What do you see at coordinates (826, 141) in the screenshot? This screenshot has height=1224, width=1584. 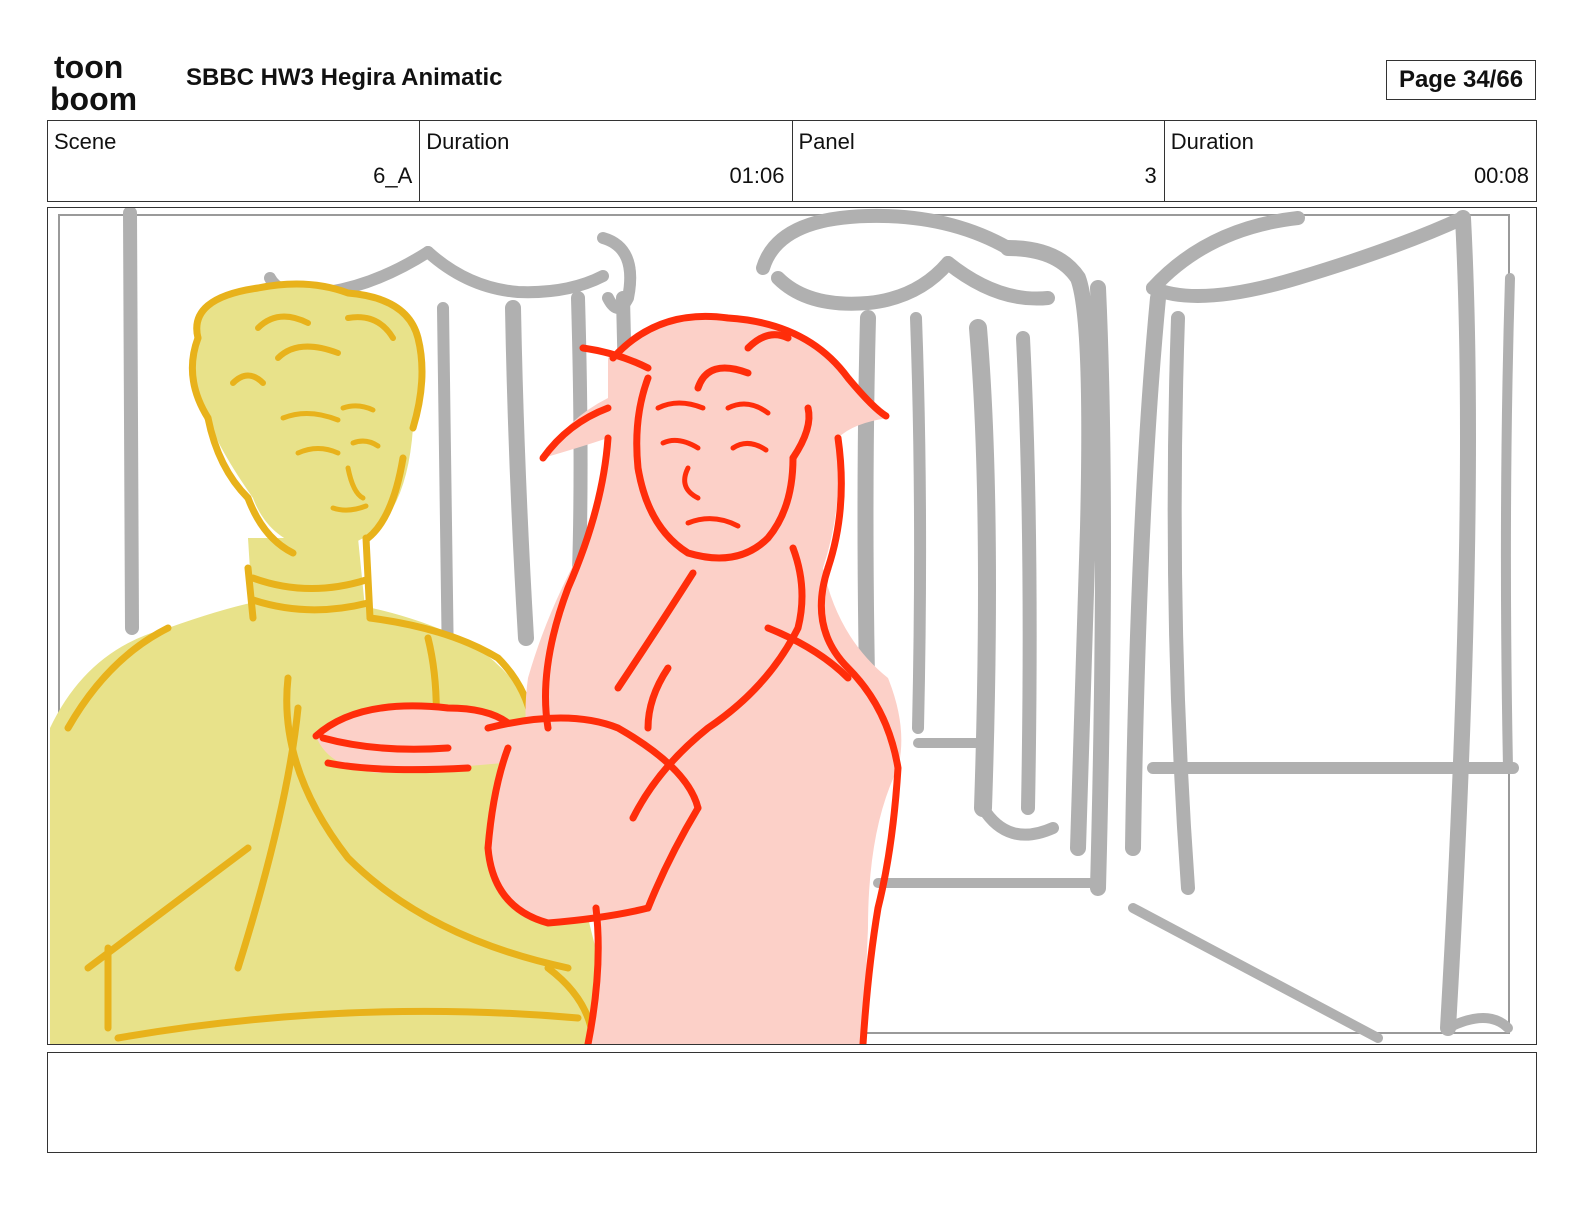 I see `panel-label: Panel` at bounding box center [826, 141].